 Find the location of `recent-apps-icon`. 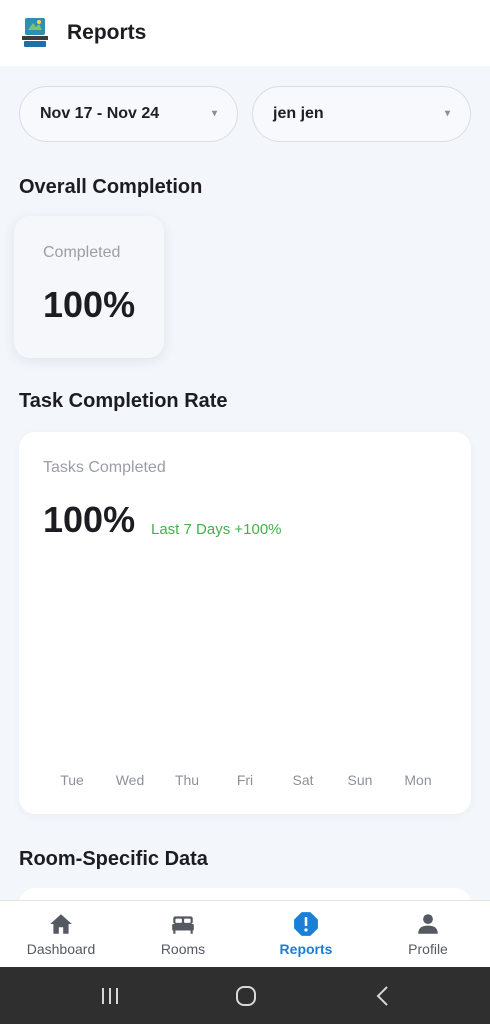

recent-apps-icon is located at coordinates (110, 996).